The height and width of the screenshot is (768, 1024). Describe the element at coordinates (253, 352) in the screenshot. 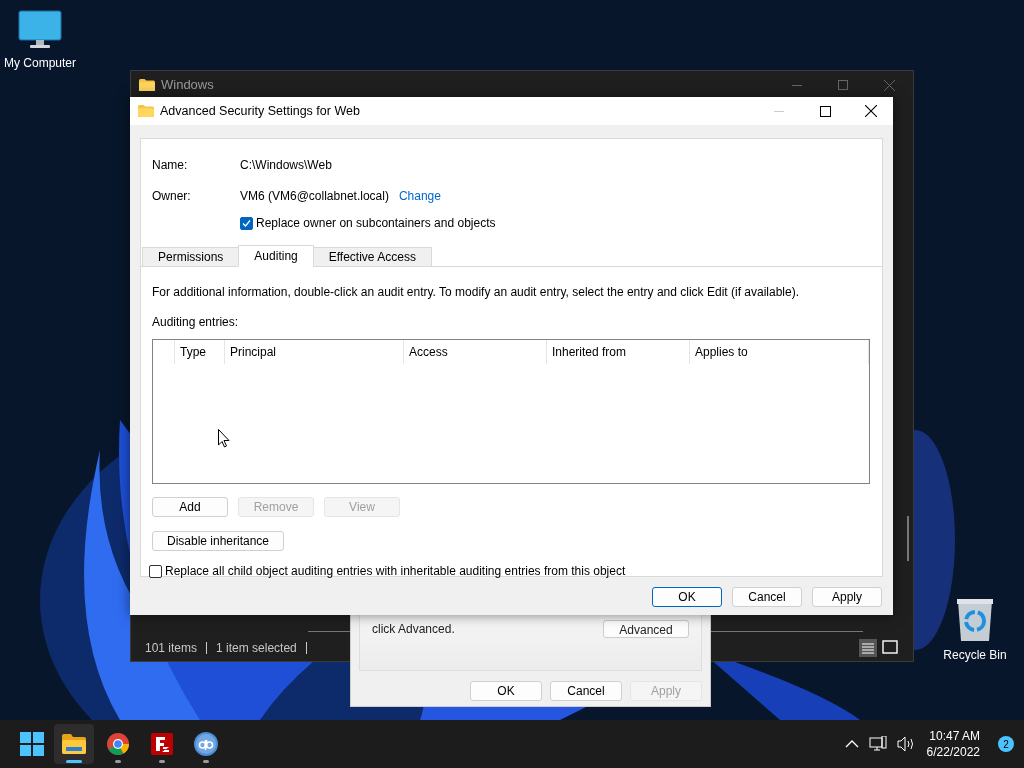

I see `column-header: Principal` at that location.